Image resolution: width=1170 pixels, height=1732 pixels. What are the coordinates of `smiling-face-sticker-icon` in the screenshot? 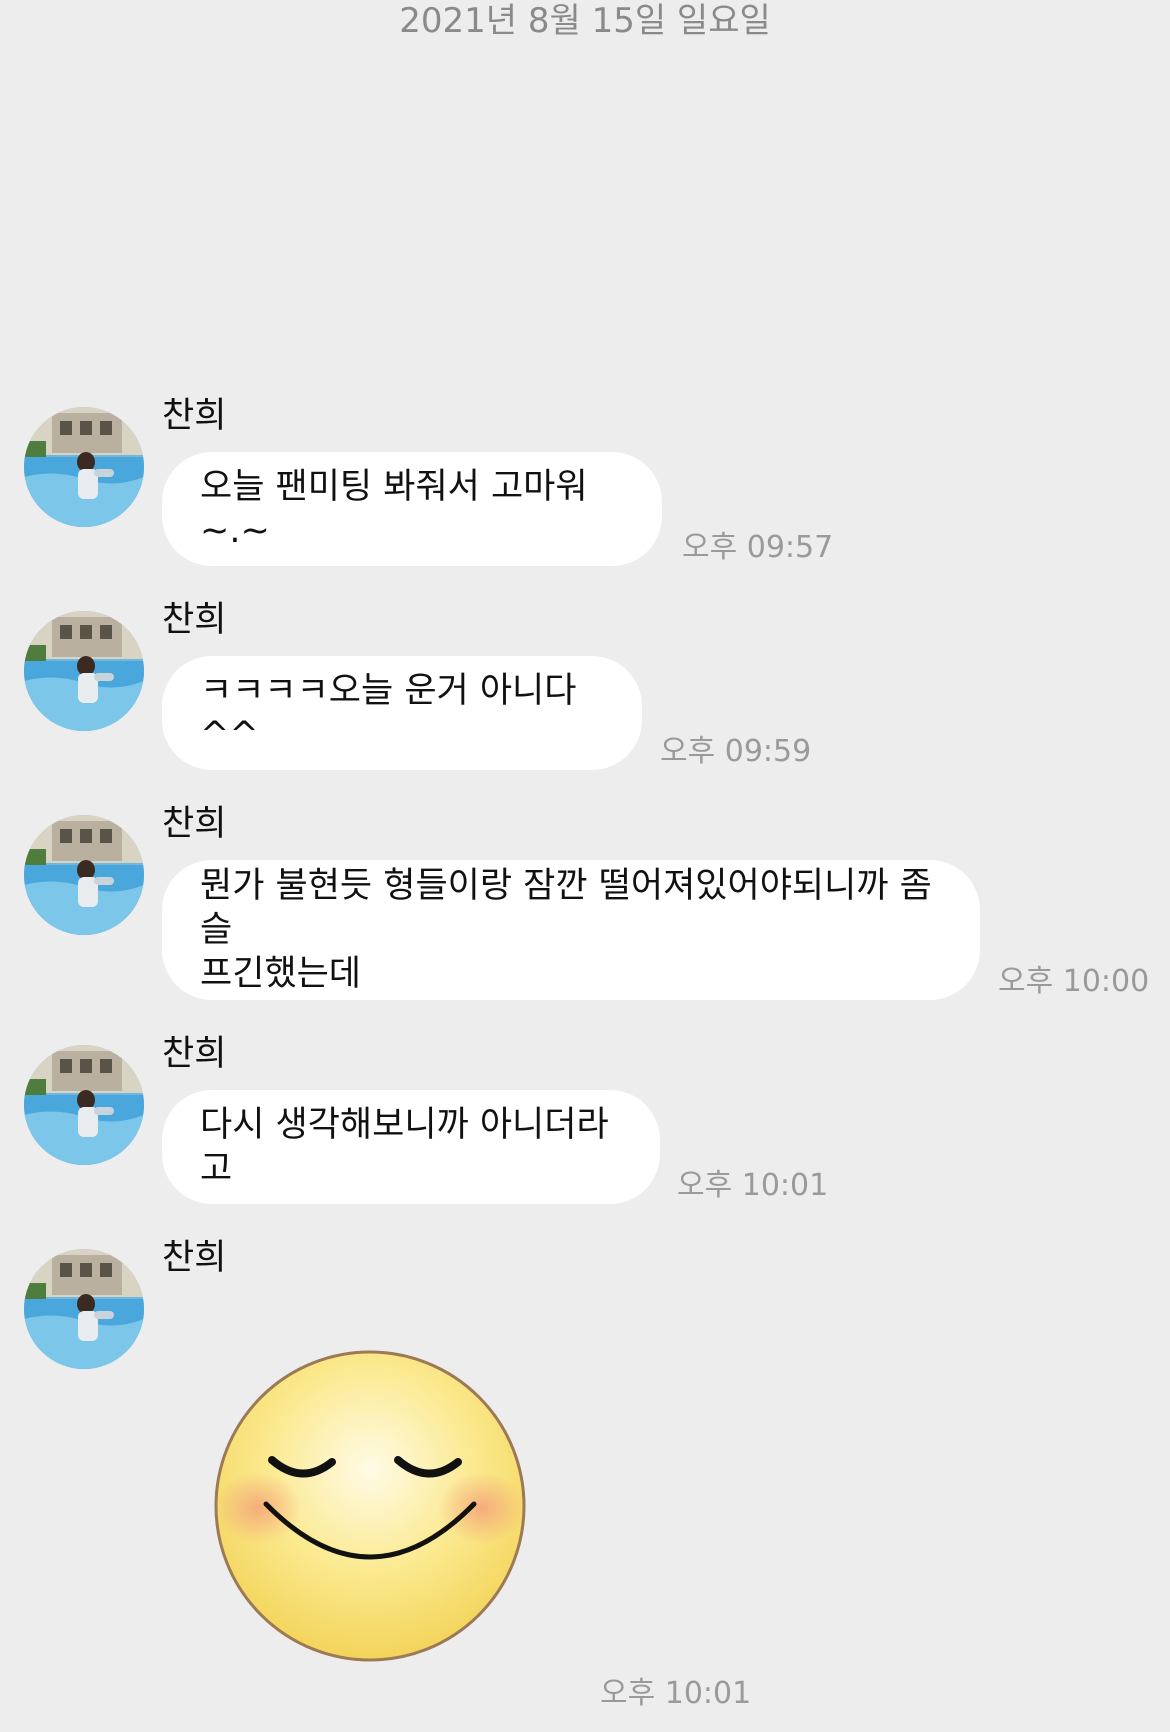 It's located at (370, 1506).